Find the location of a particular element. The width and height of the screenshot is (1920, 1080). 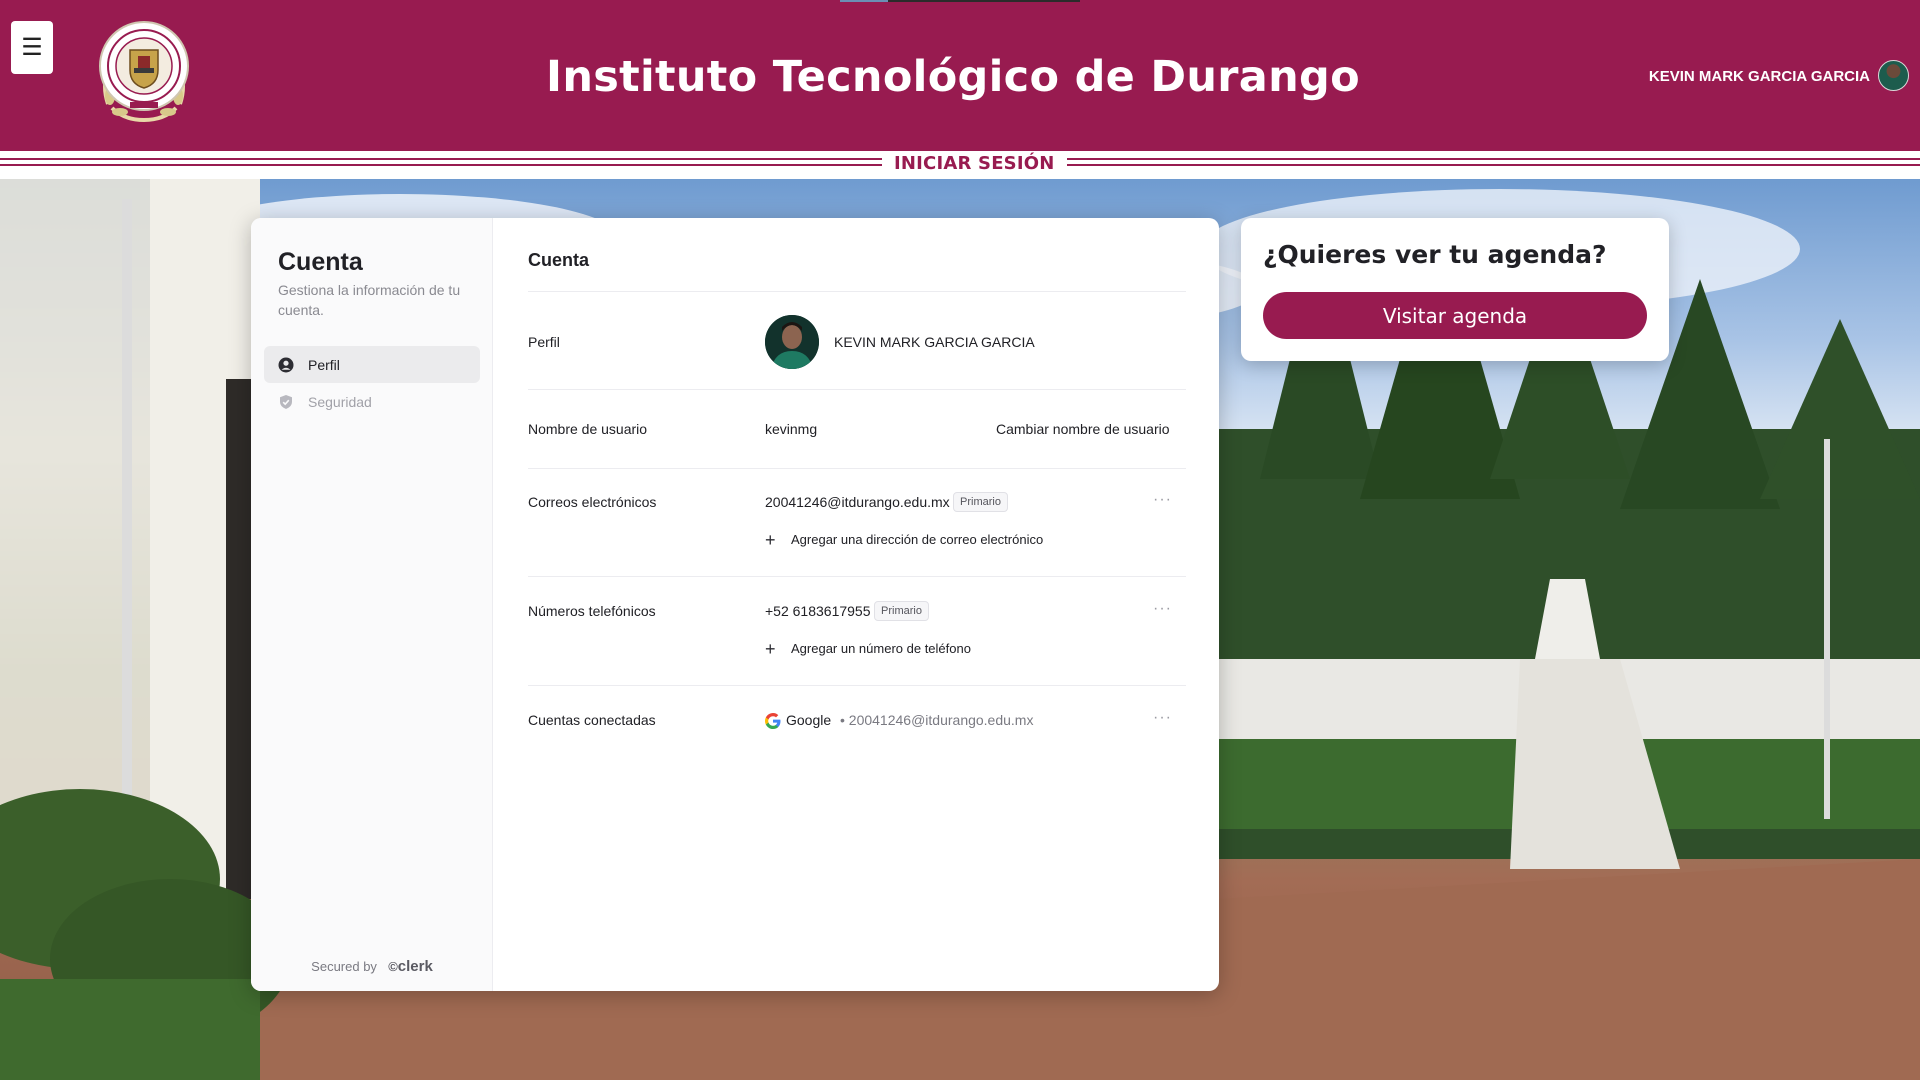

user-circle-icon is located at coordinates (286, 364).